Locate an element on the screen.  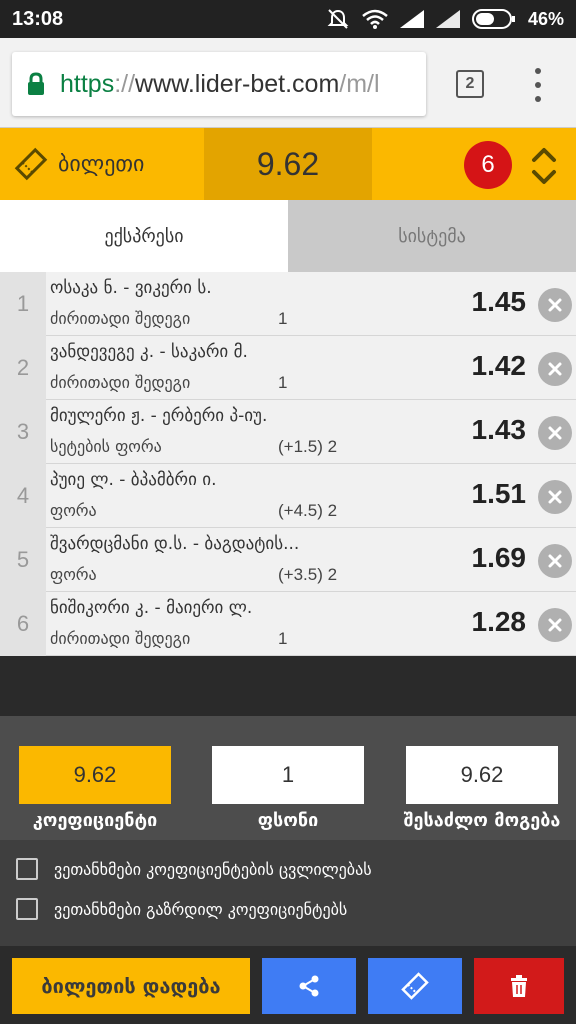
browser-toolbar: https://www.lider-bet.com/m/l 2 is located at coordinates (288, 83).